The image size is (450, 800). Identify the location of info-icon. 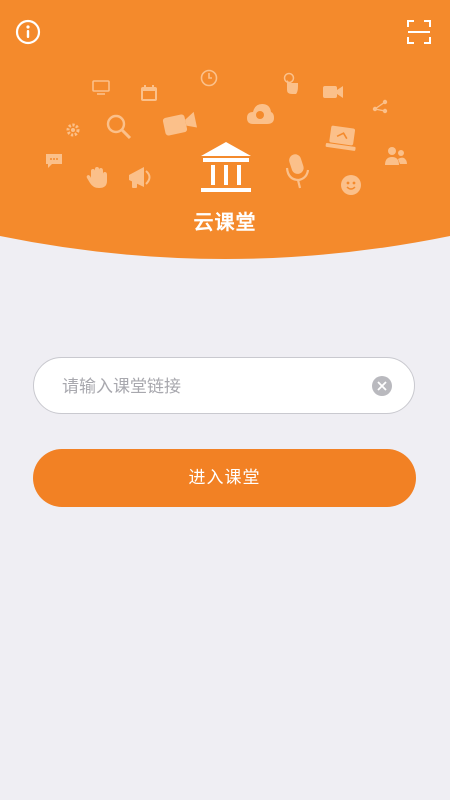
(28, 32).